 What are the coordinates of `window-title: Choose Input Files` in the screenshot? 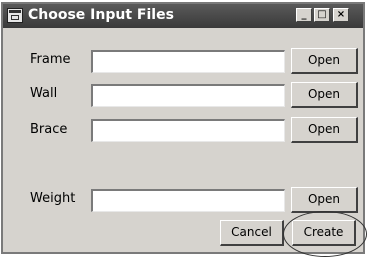 It's located at (101, 15).